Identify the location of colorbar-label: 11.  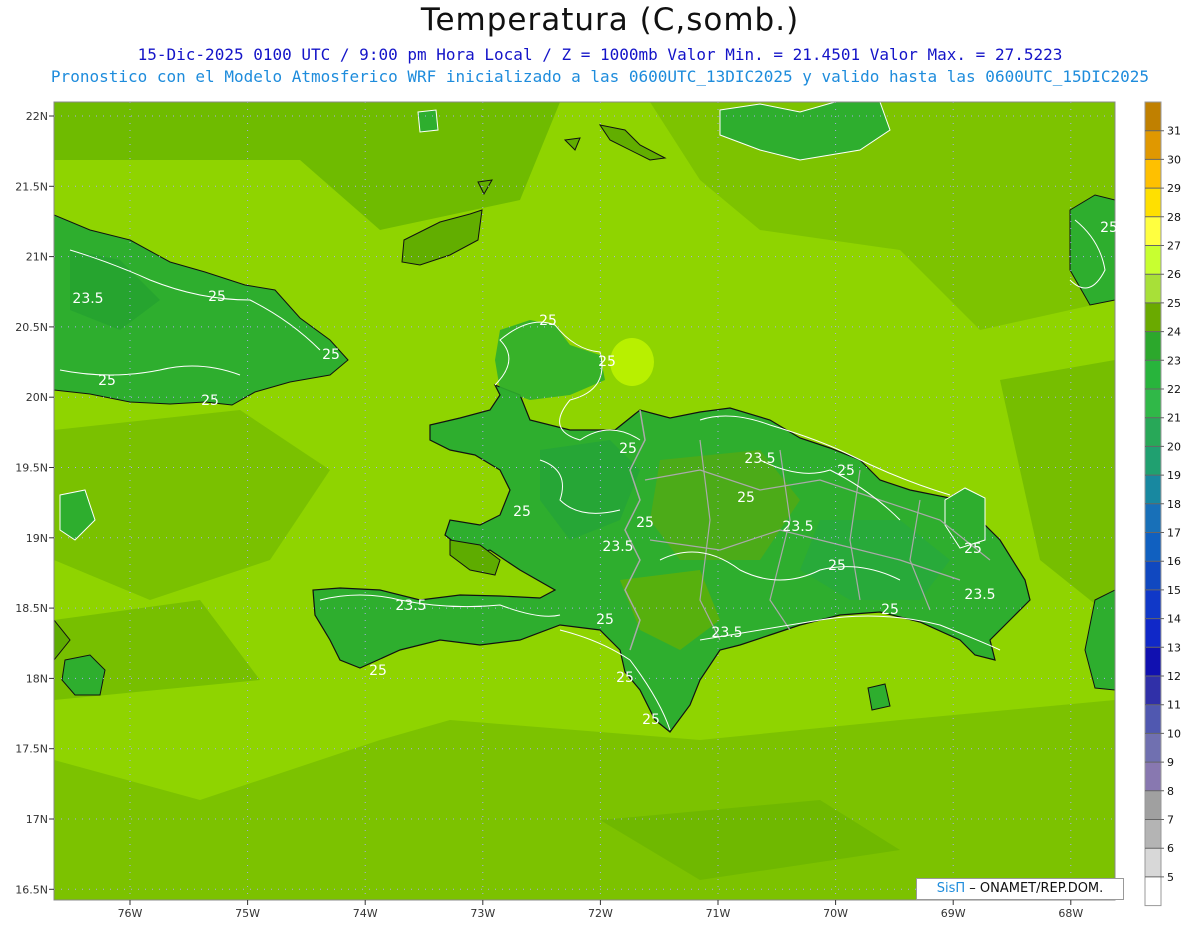
(1174, 705).